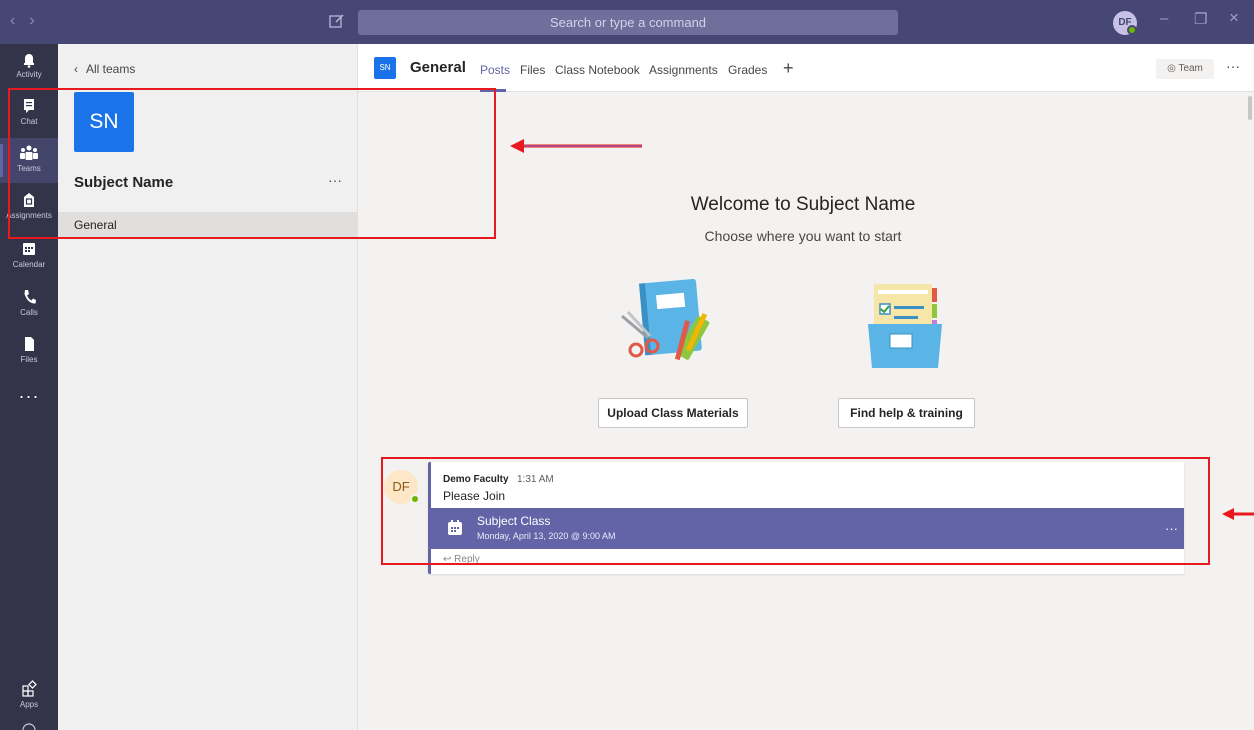  I want to click on scrollbar-thumb, so click(1250, 108).